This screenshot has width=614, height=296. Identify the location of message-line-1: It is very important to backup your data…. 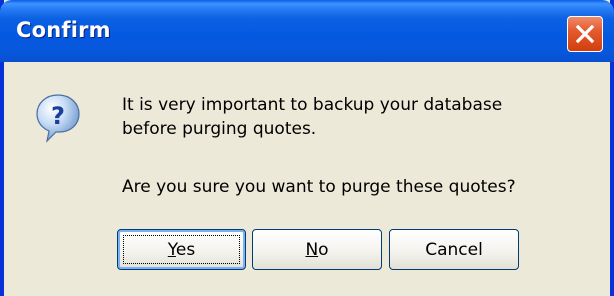
(312, 105).